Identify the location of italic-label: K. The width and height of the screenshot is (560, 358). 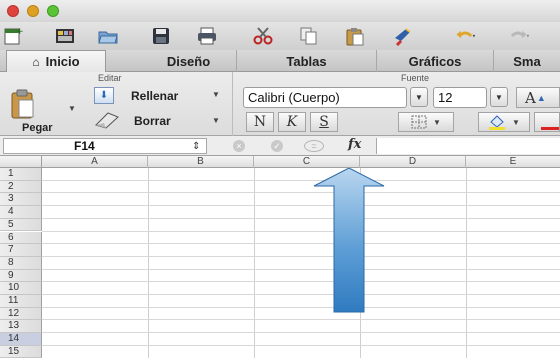
(292, 122).